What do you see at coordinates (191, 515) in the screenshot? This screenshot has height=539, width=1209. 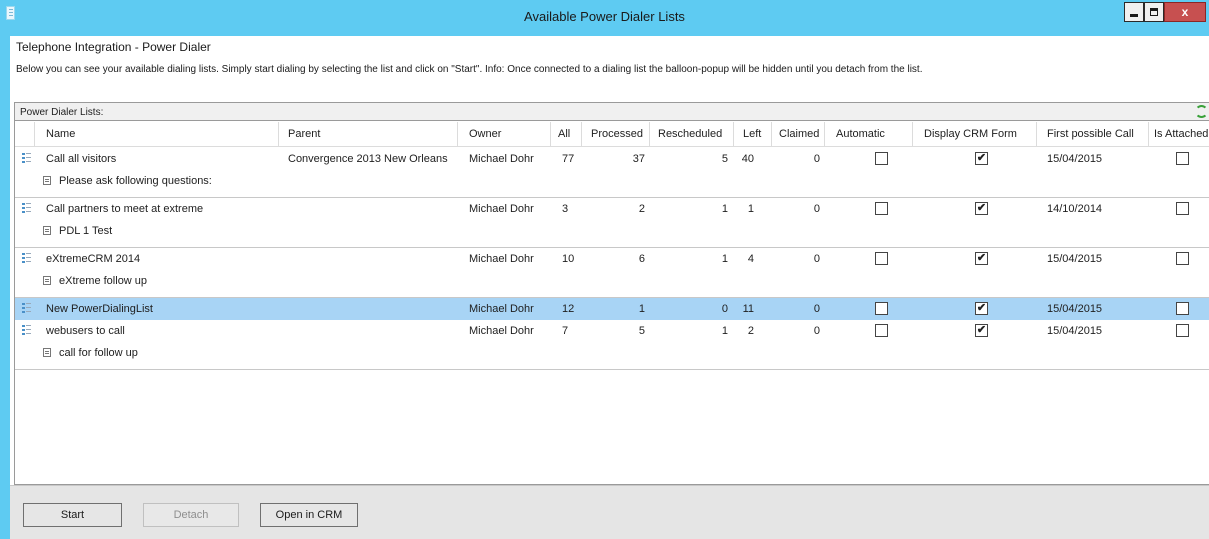 I see `detach-button: Detach` at bounding box center [191, 515].